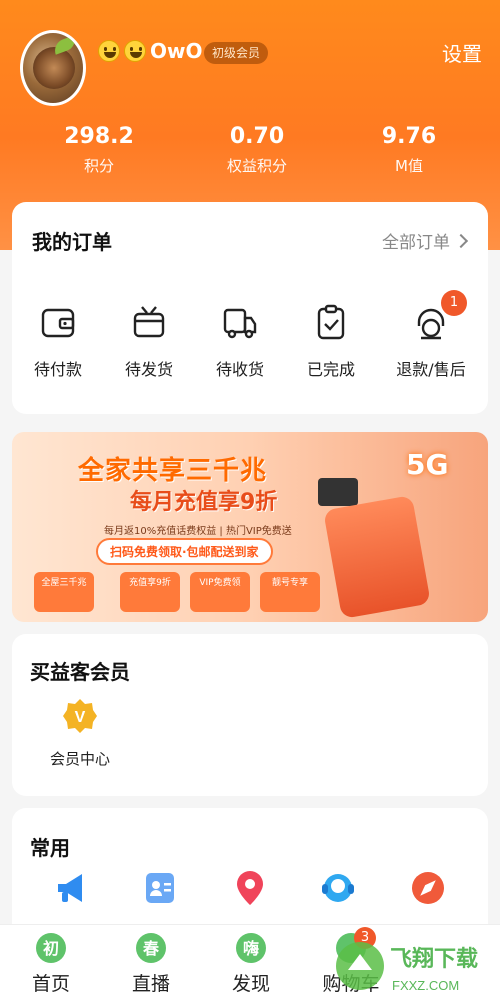 This screenshot has height=1000, width=500. Describe the element at coordinates (331, 322) in the screenshot. I see `clipboard-check-icon` at that location.